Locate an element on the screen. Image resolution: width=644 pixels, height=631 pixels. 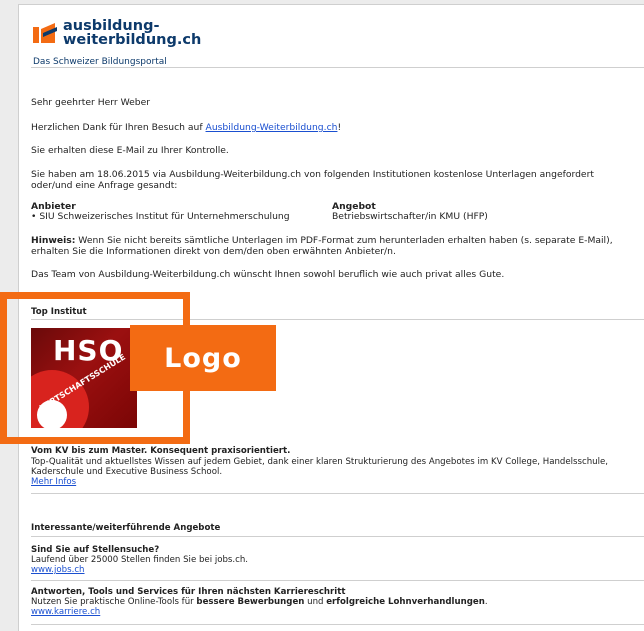
site-link: Ausbildung-Weiterbildung.ch is located at coordinates (272, 127).